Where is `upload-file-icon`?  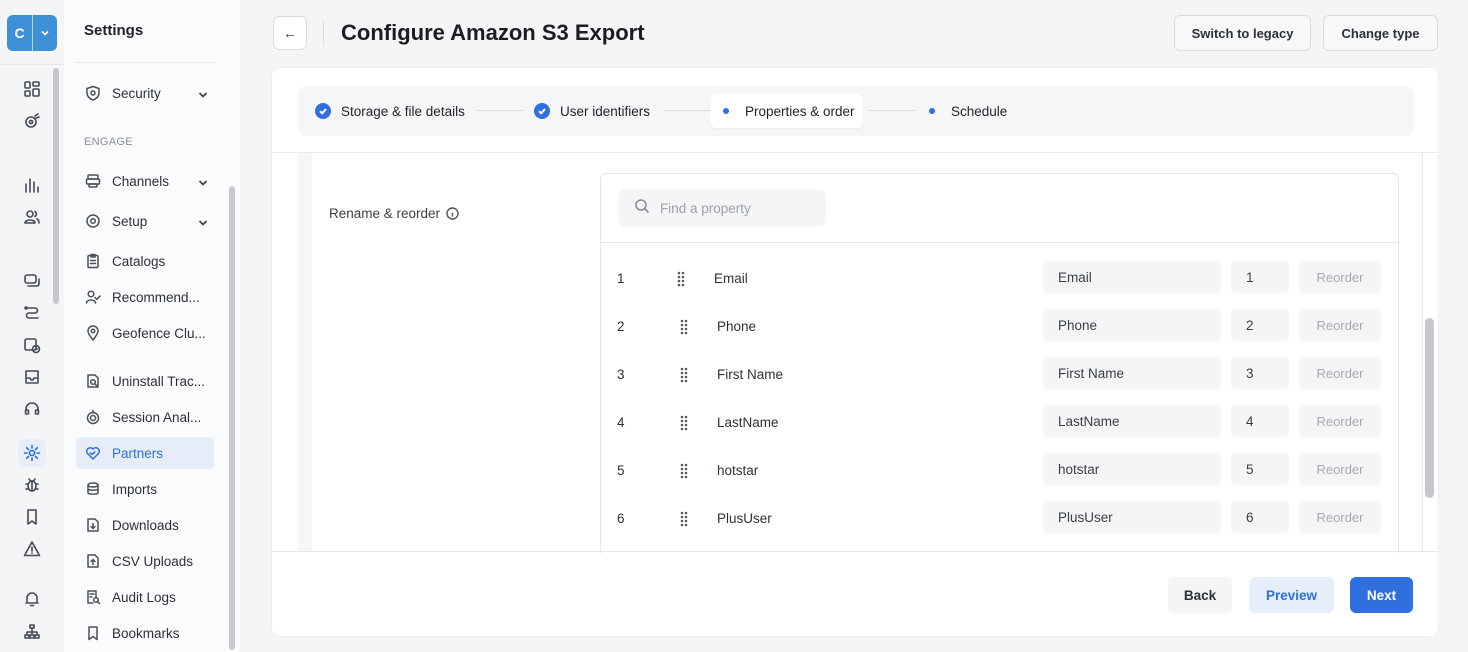
upload-file-icon is located at coordinates (93, 561).